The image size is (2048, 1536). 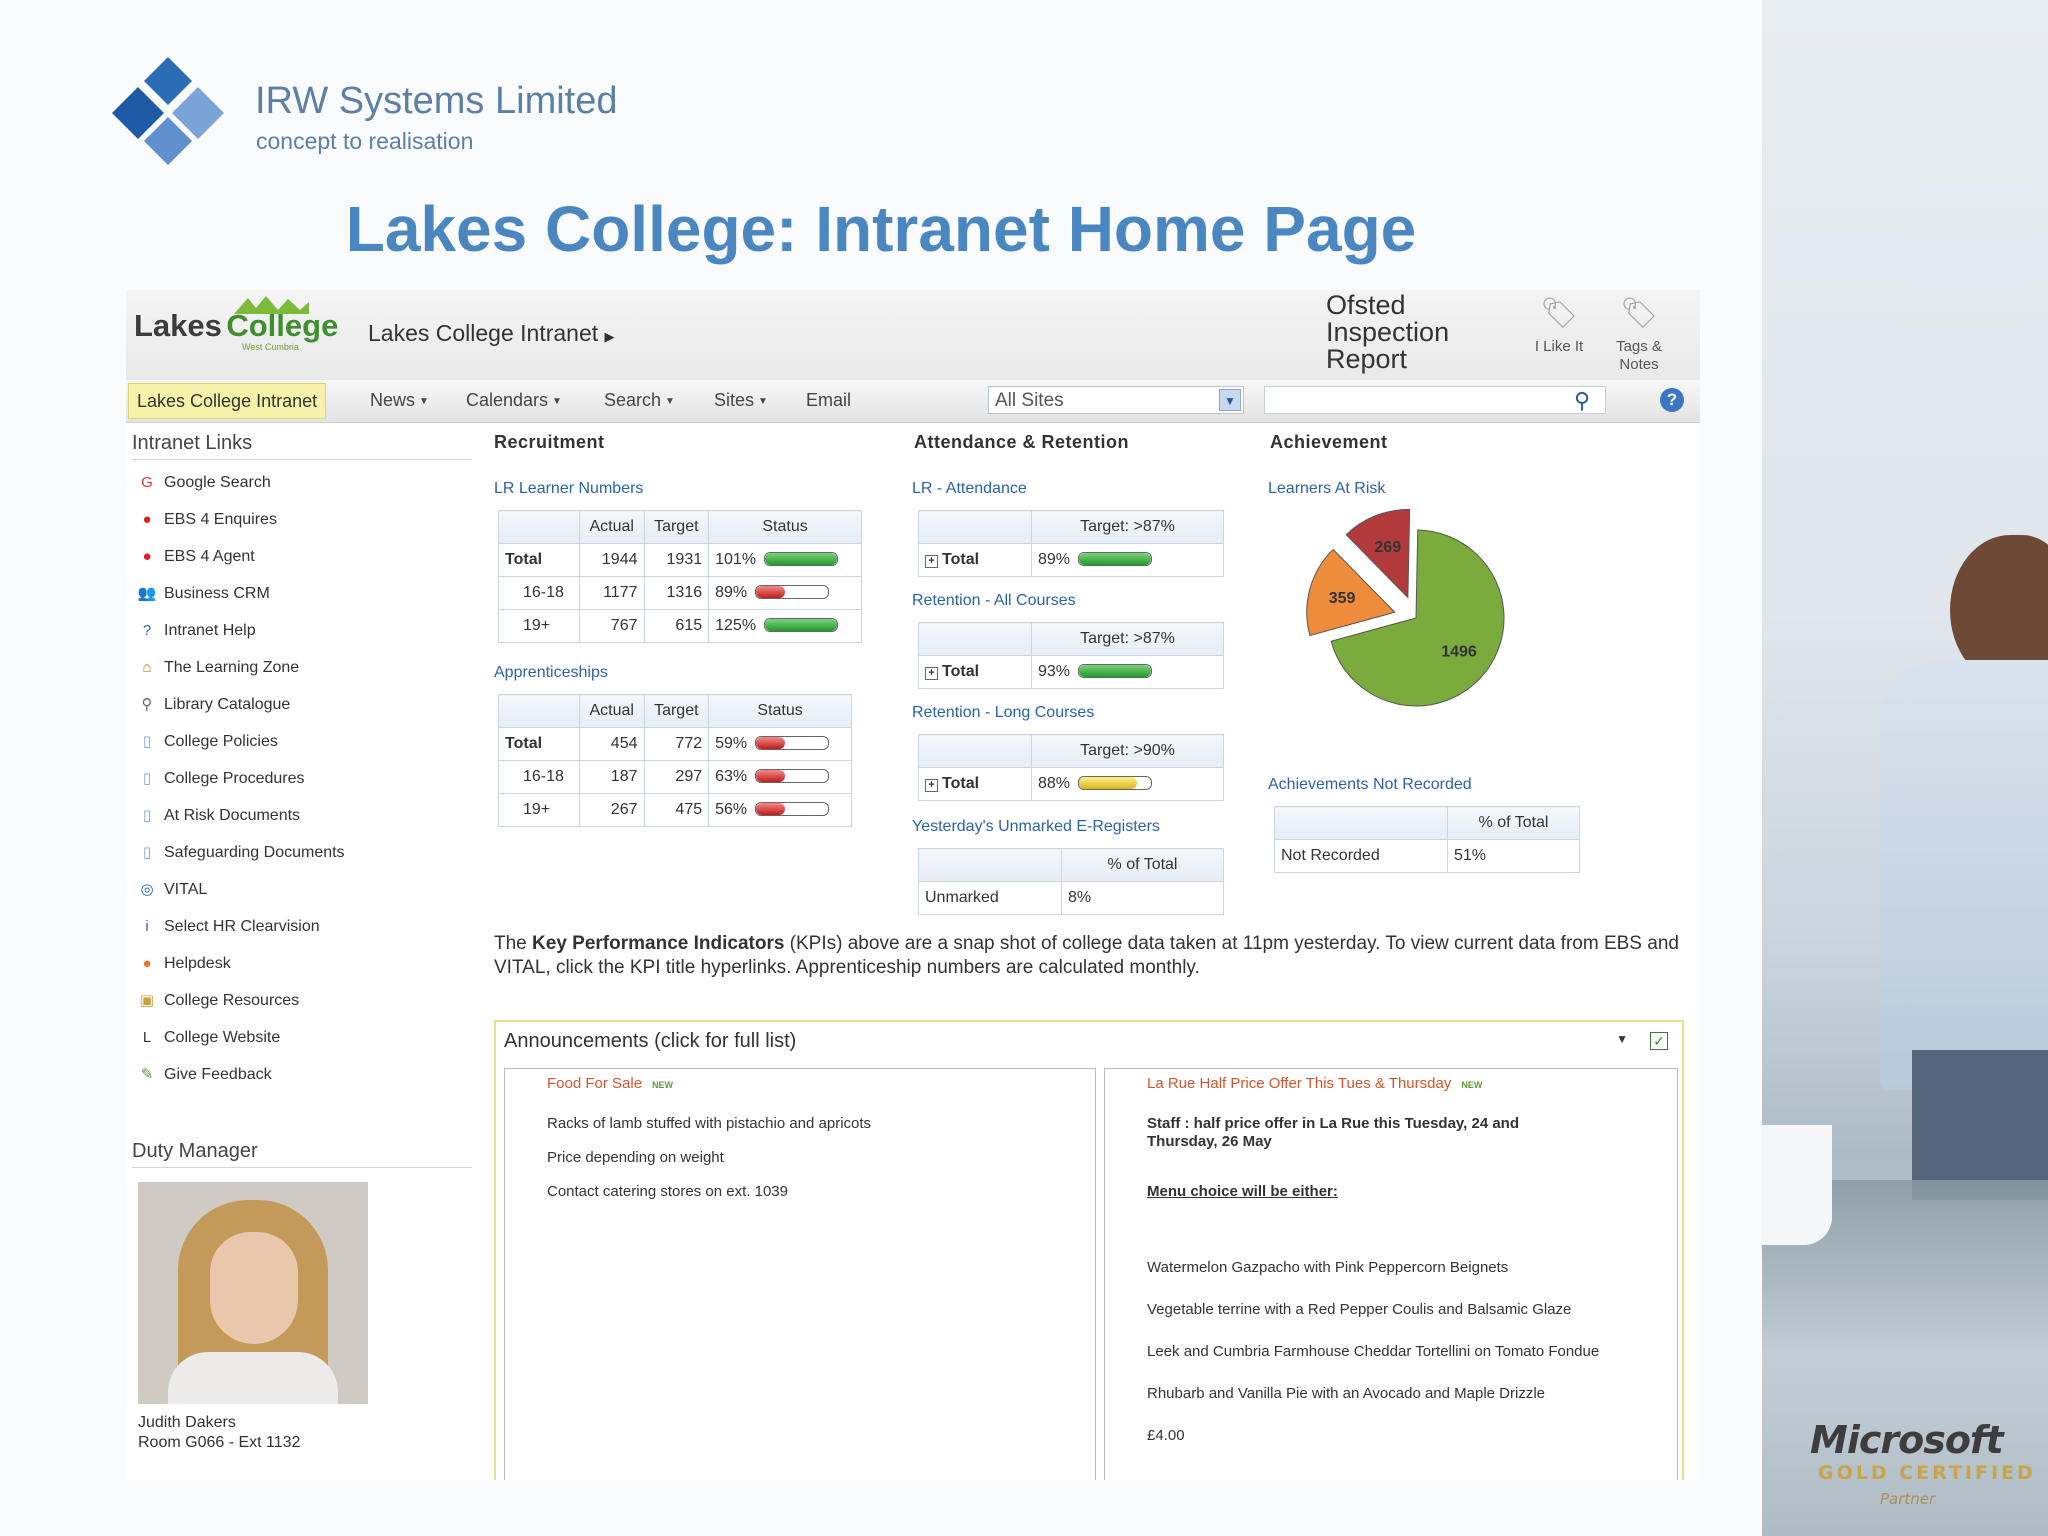 What do you see at coordinates (254, 852) in the screenshot?
I see `sidebar-link-label: Safeguarding Documents` at bounding box center [254, 852].